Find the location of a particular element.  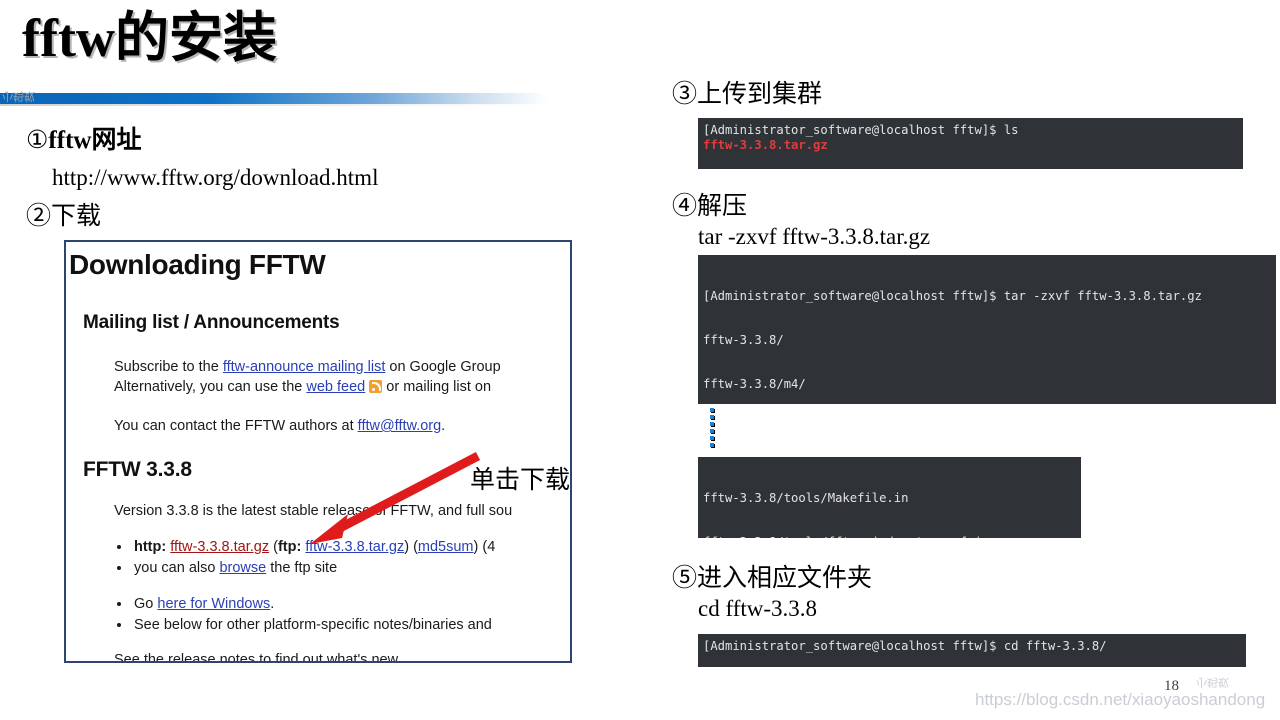

windows-prefix: Go is located at coordinates (146, 604).